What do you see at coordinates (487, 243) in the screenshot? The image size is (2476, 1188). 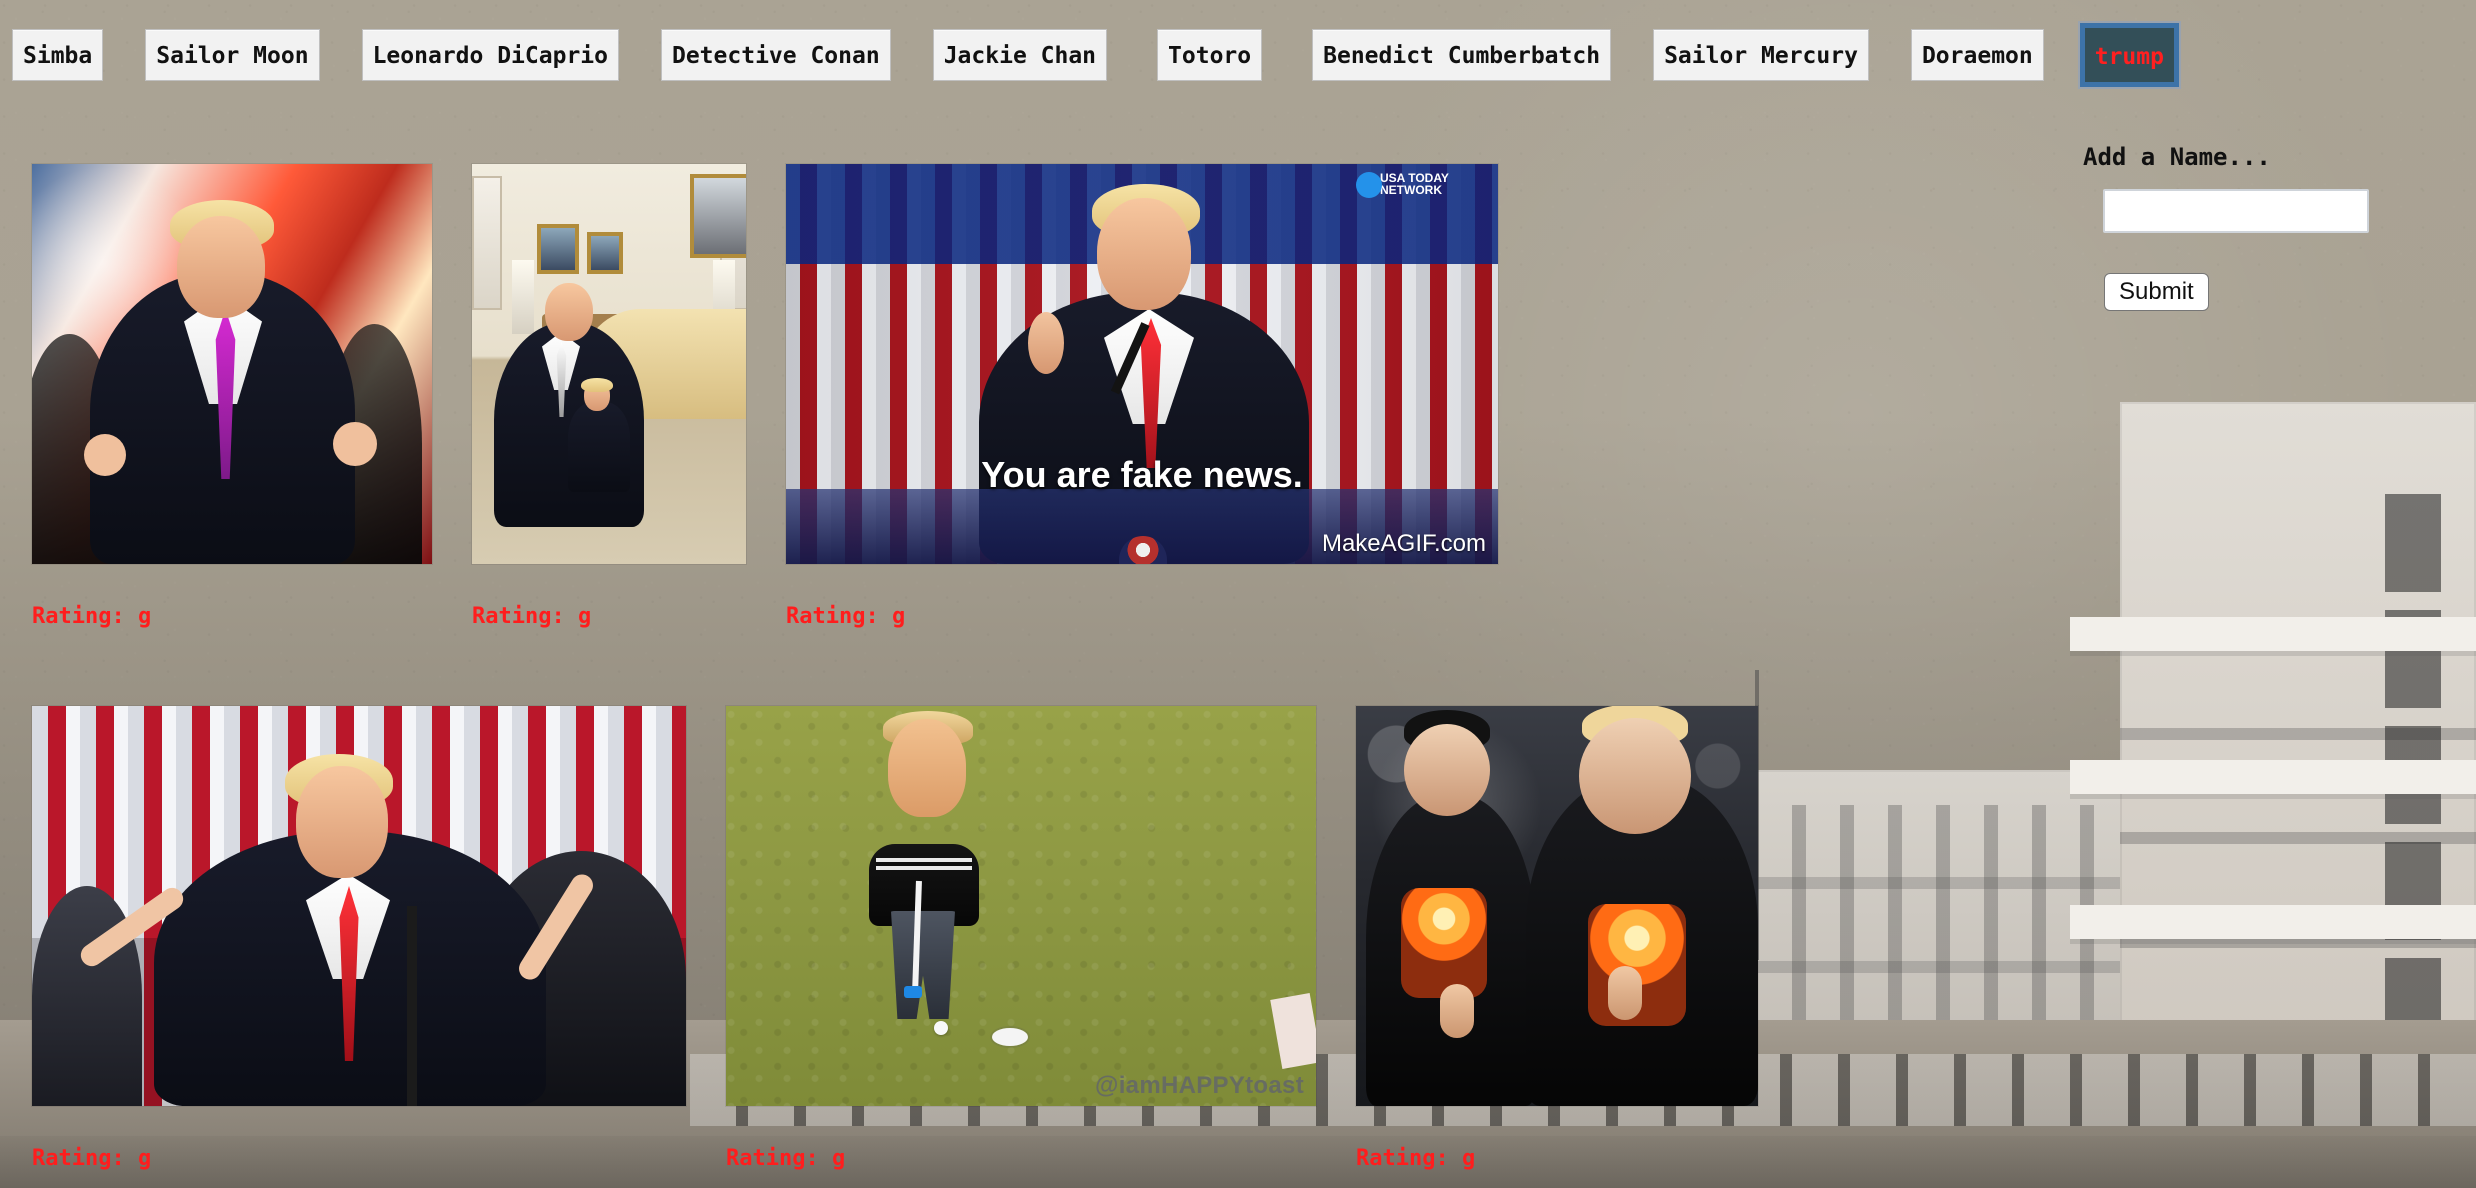 I see `office-window-left` at bounding box center [487, 243].